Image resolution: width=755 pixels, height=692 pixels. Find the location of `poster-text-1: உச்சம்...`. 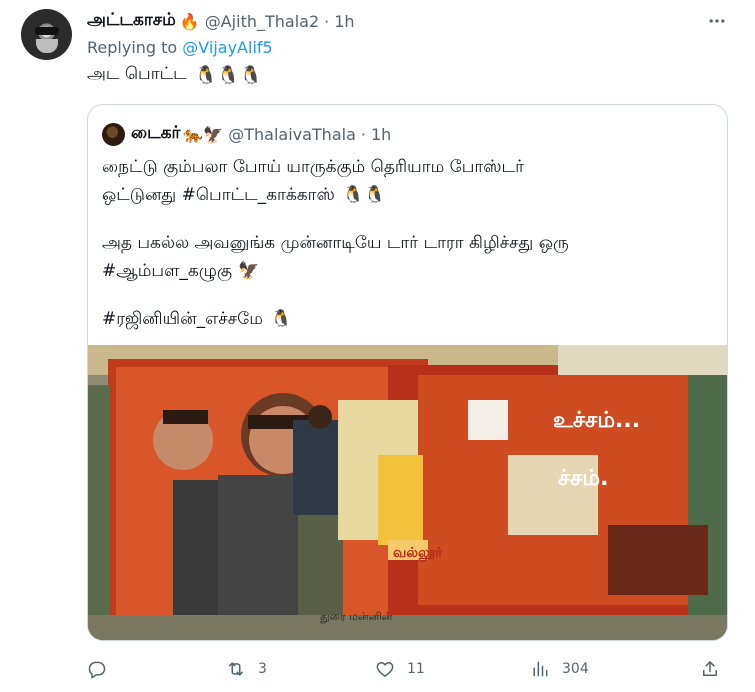

poster-text-1: உச்சம்... is located at coordinates (596, 420).